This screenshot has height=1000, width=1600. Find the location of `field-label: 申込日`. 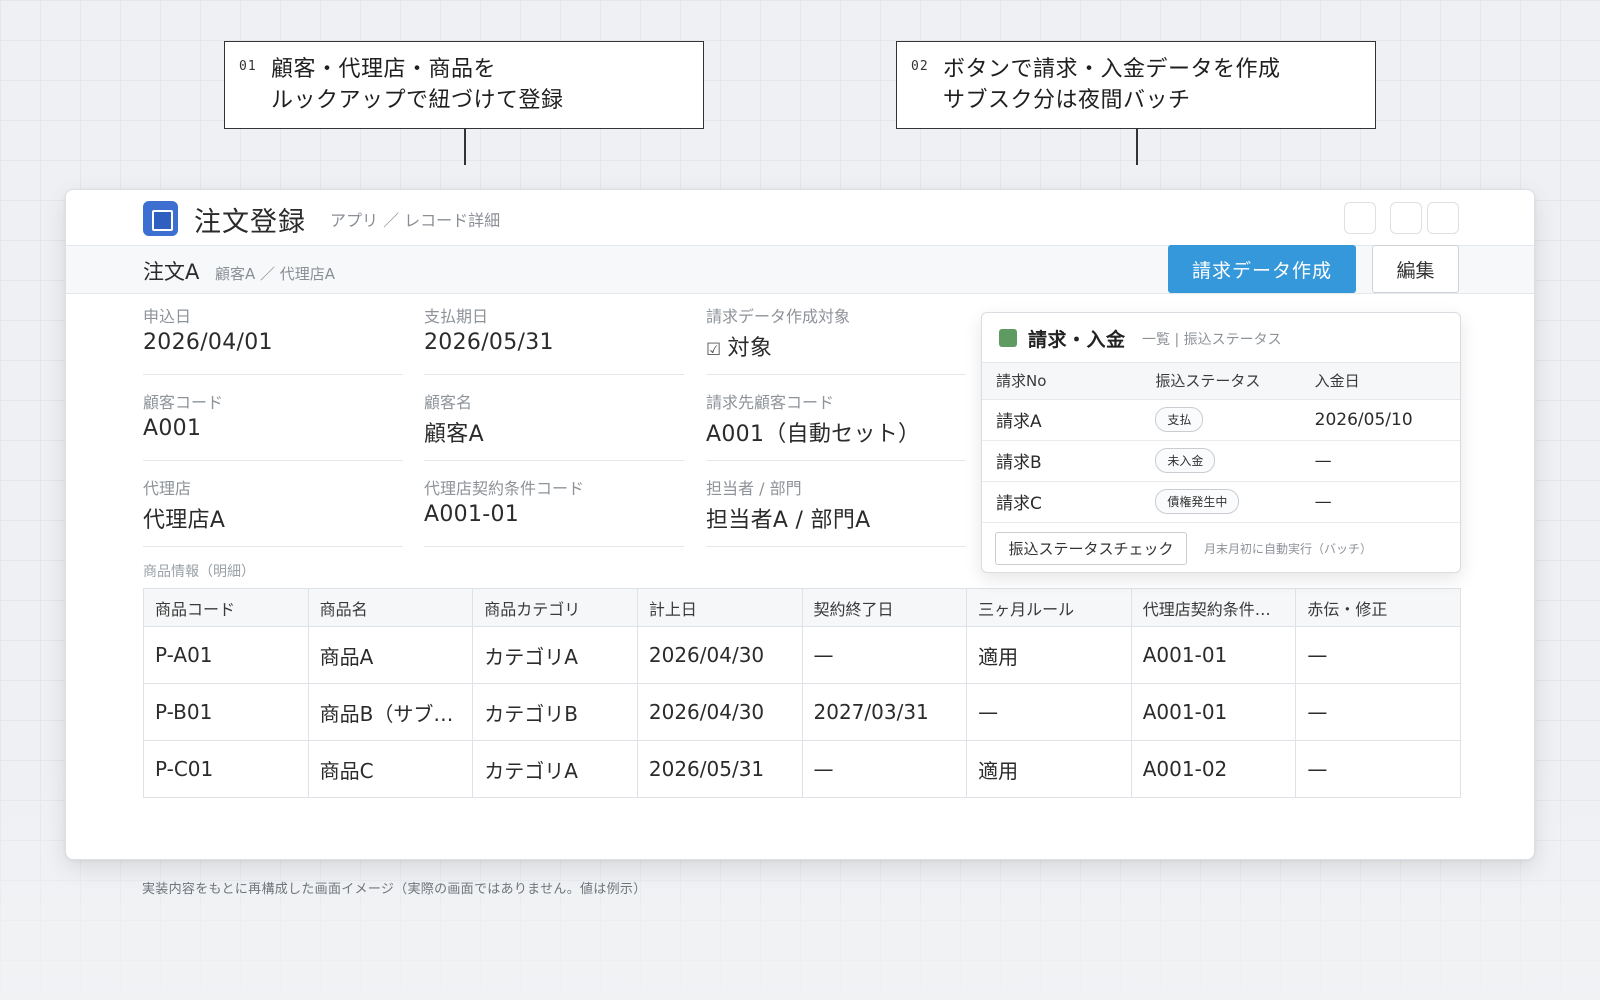

field-label: 申込日 is located at coordinates (167, 316).